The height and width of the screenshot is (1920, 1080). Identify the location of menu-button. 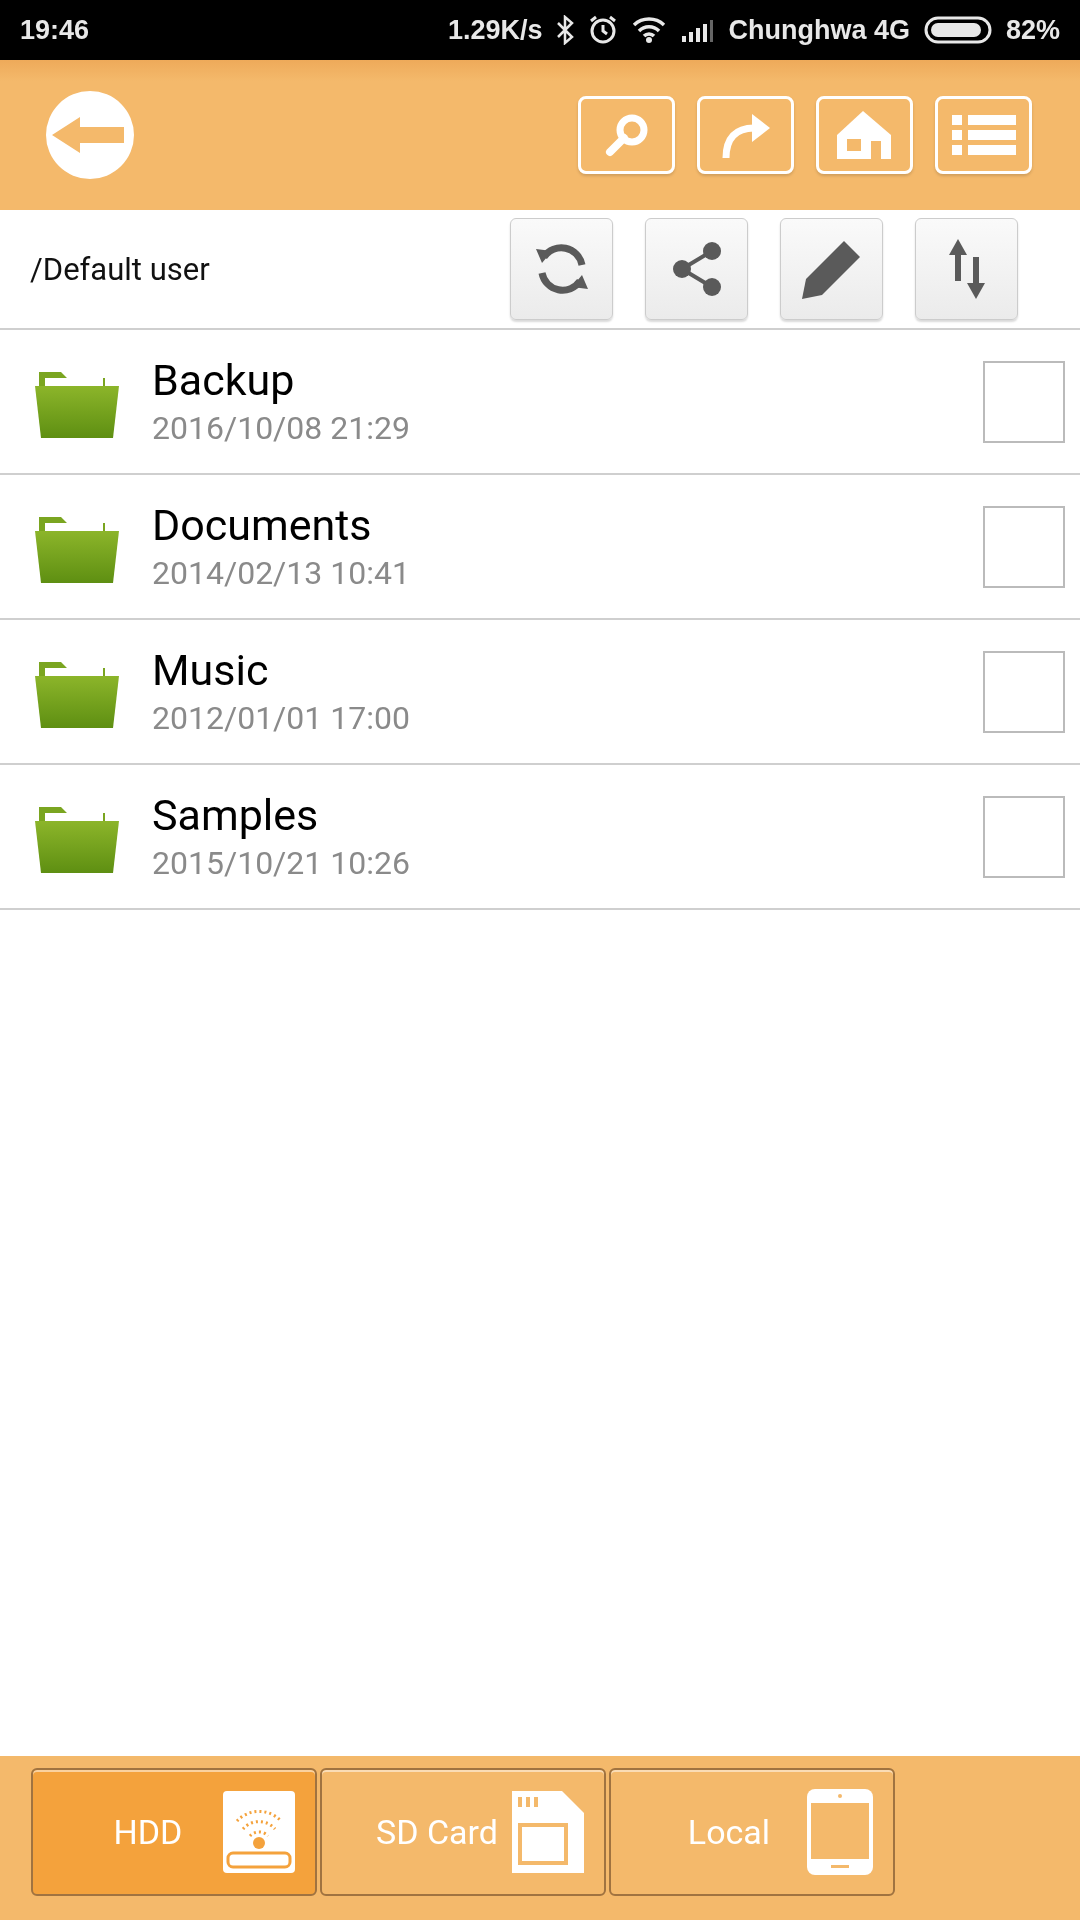
(983, 135).